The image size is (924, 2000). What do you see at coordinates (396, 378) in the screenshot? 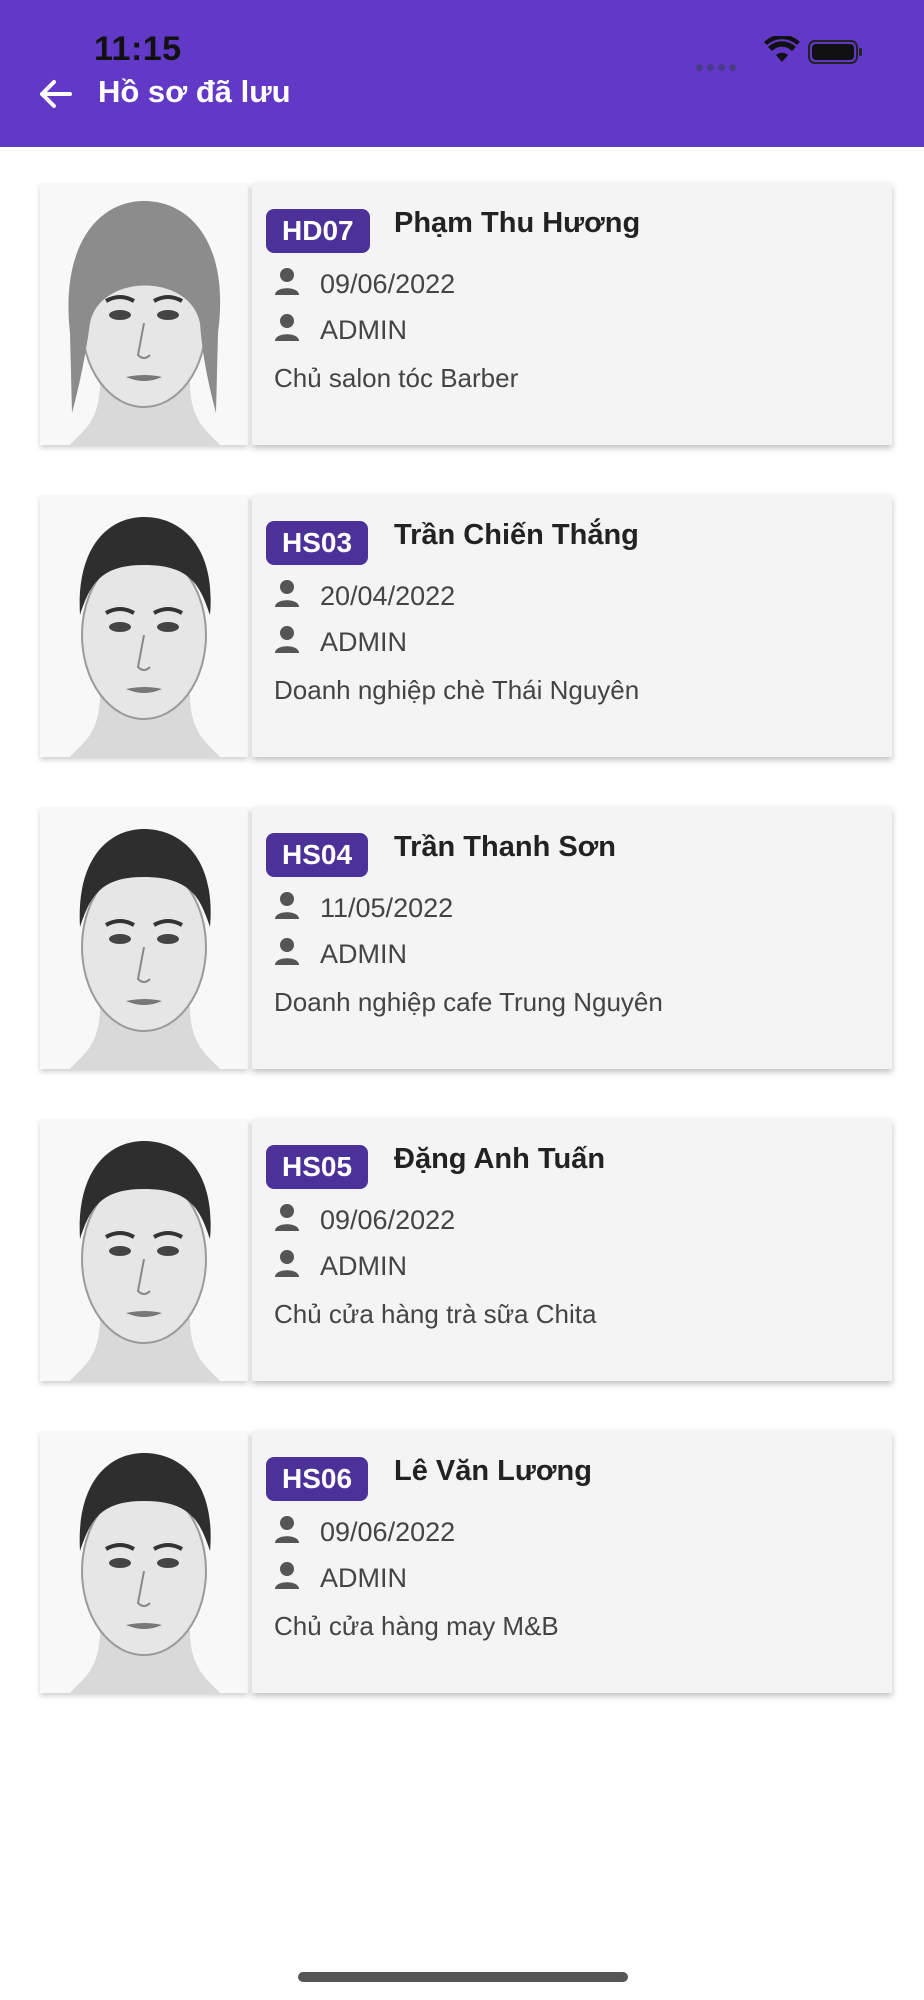
I see `profile-description: Chủ salon tóc Barber` at bounding box center [396, 378].